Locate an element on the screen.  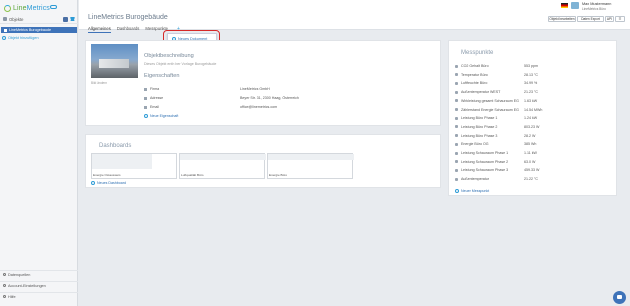
linemetrics-logo: LineMetrics is located at coordinates (27, 8).